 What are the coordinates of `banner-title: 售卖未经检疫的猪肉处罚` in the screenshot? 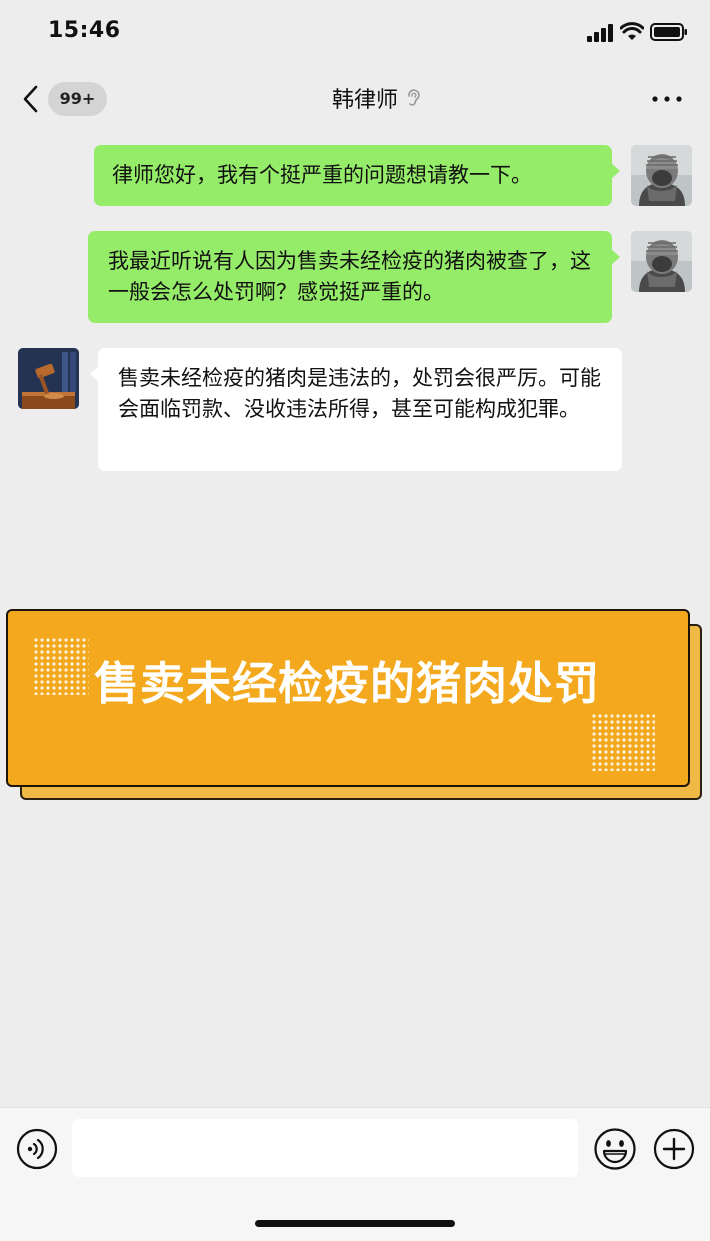 It's located at (347, 683).